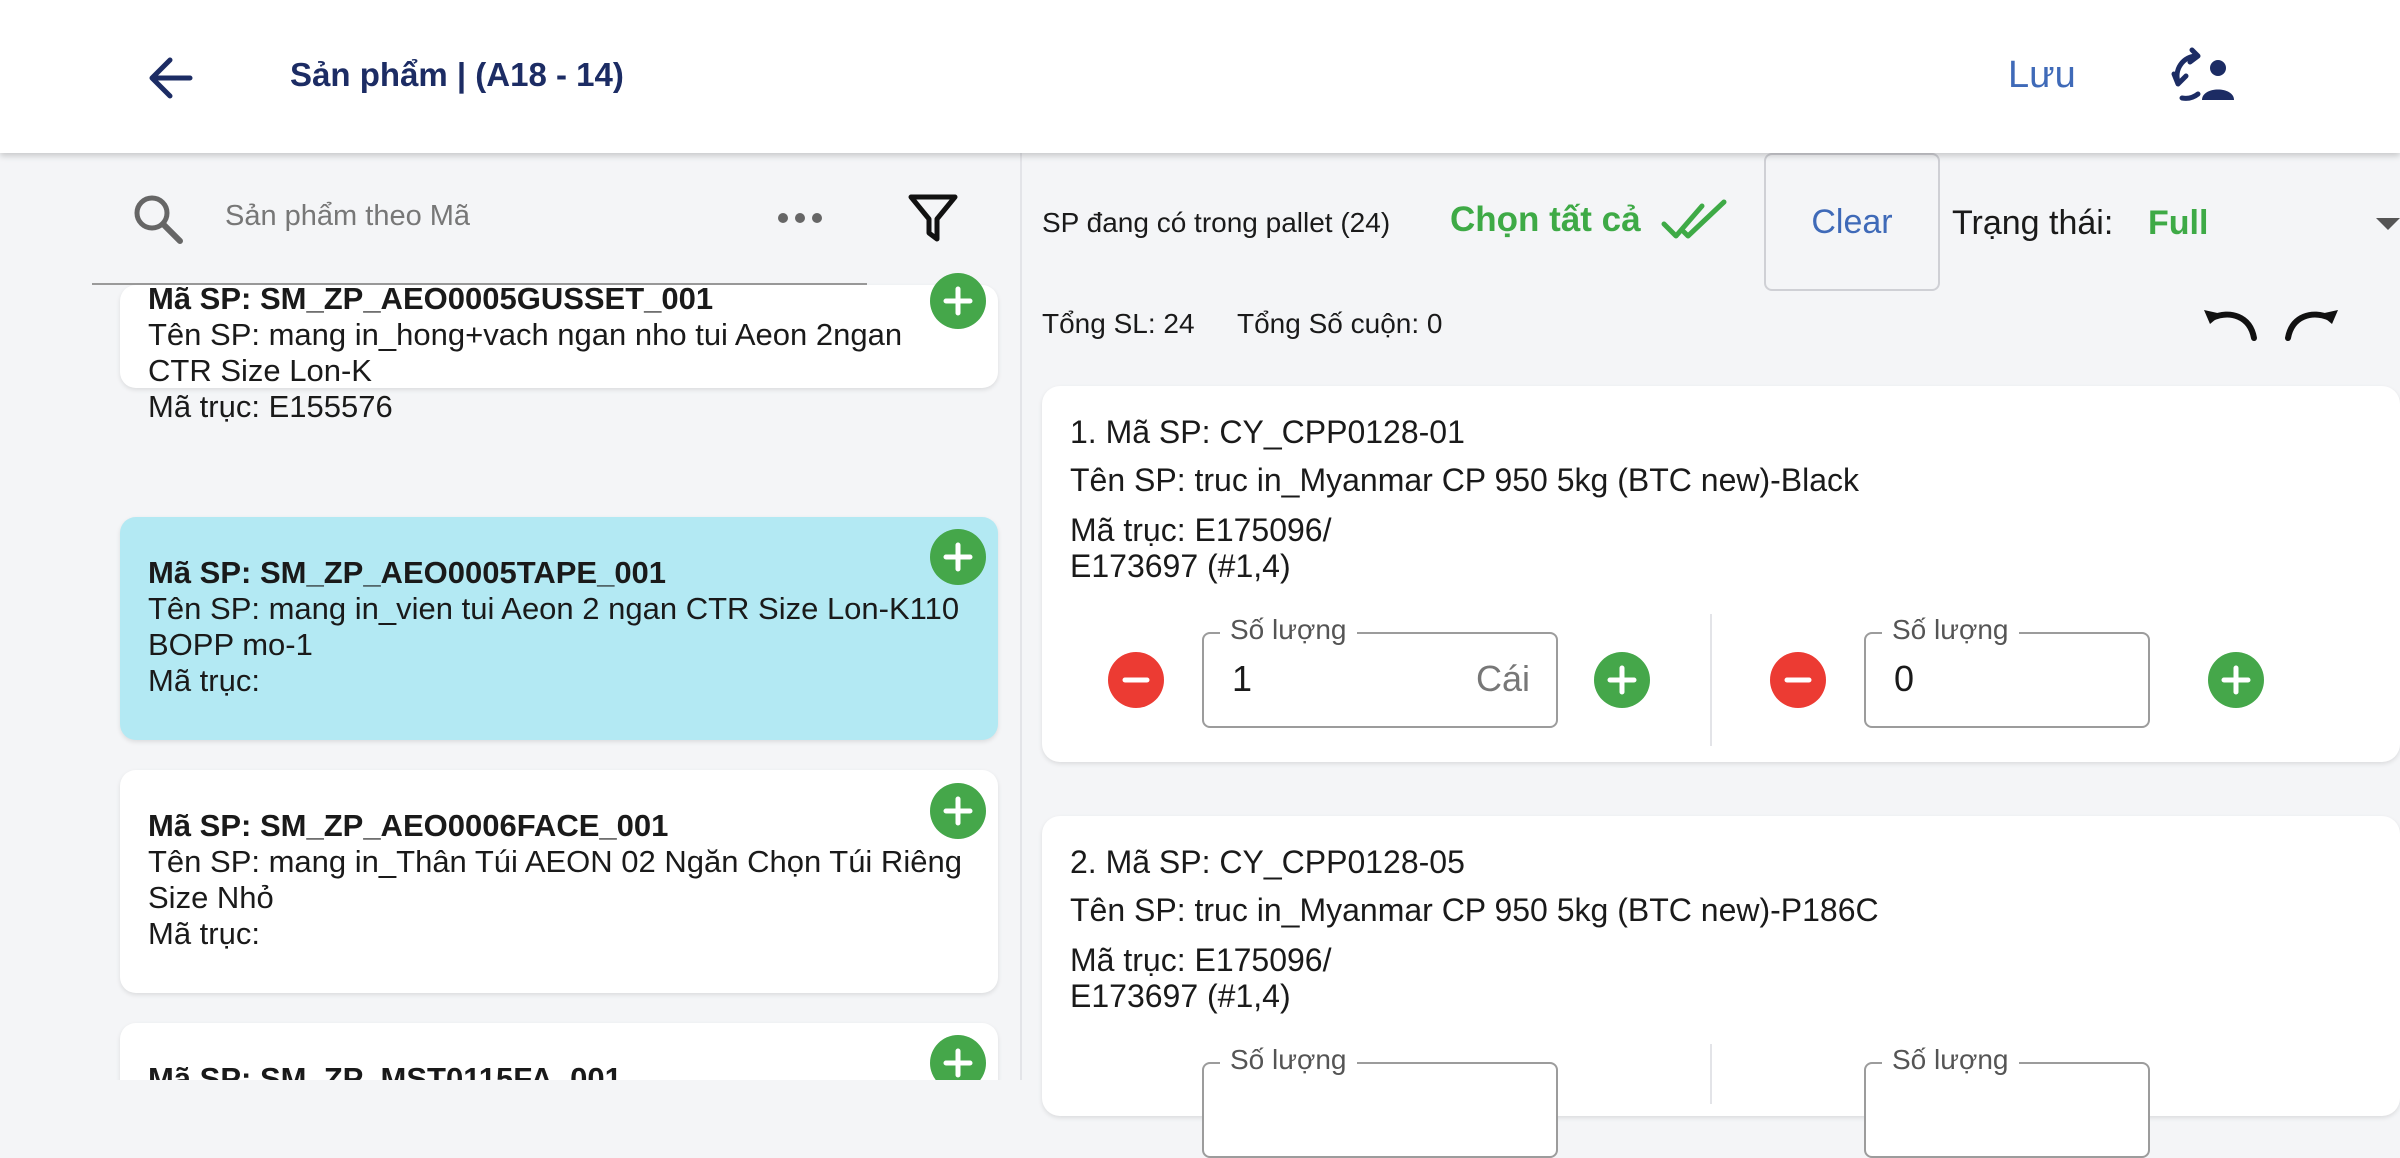 Image resolution: width=2400 pixels, height=1158 pixels. Describe the element at coordinates (408, 825) in the screenshot. I see `product-code: Mã SP: SM_ZP_AEO0006FACE_001` at that location.